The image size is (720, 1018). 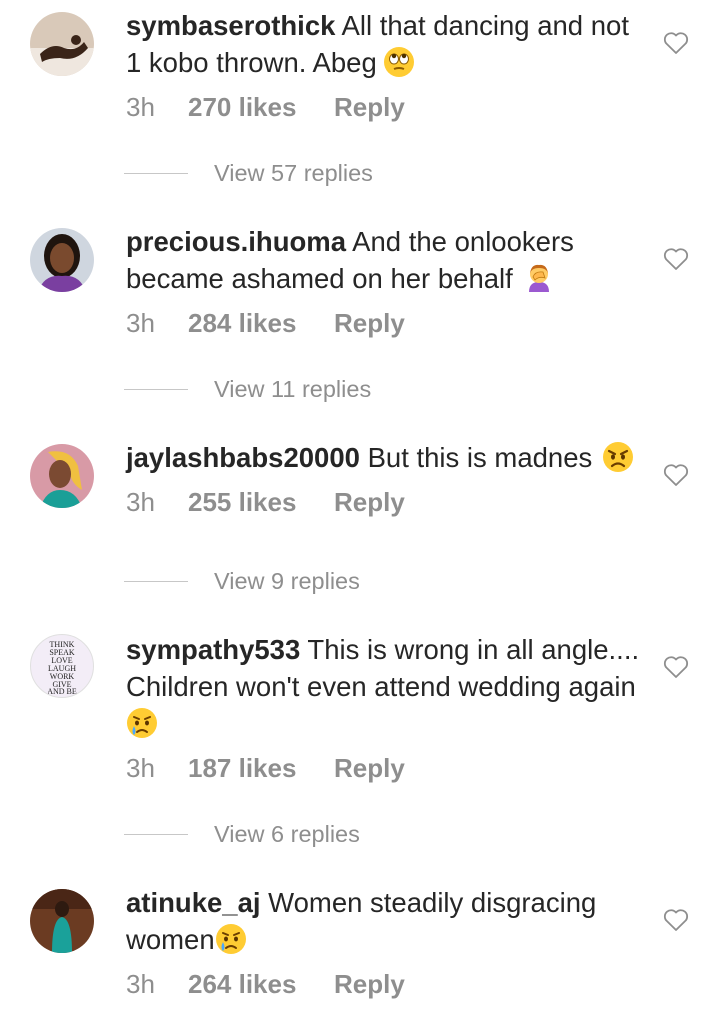 I want to click on view-replies-link: View 9 replies, so click(x=242, y=581).